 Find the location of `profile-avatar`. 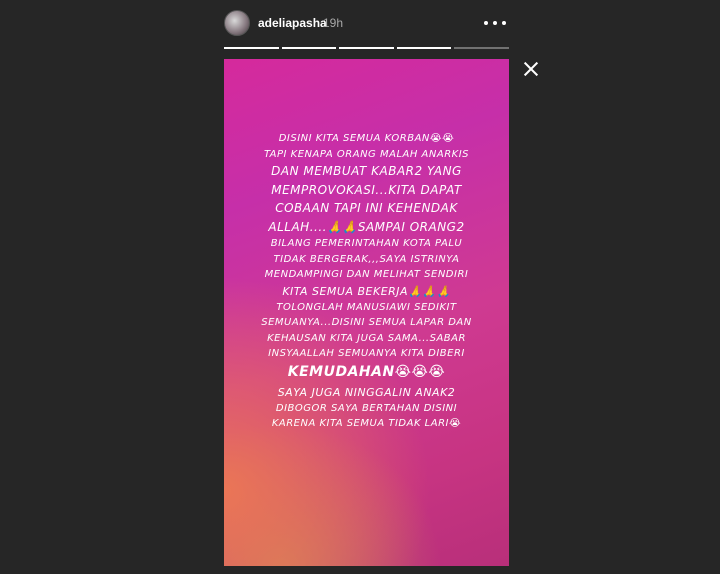

profile-avatar is located at coordinates (237, 23).